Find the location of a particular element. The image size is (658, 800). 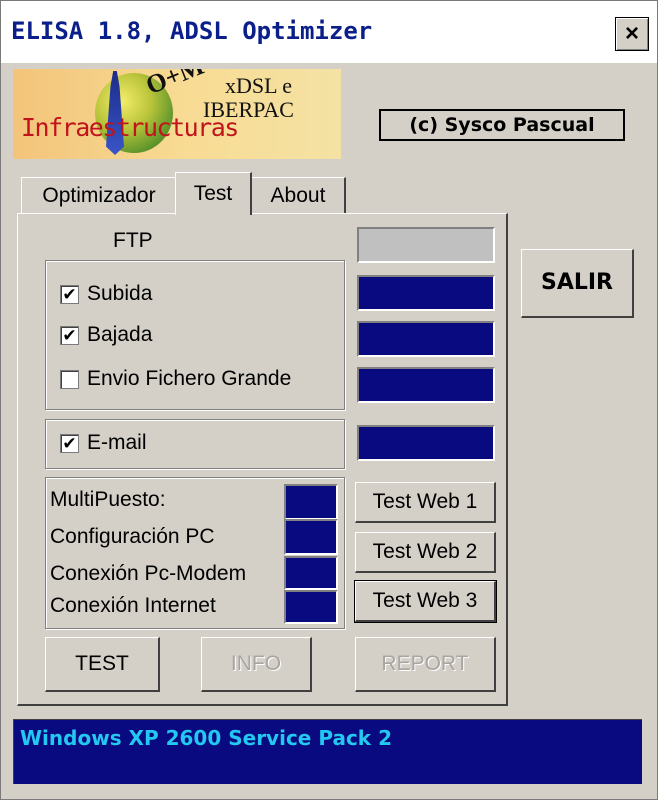

logo-om-text: O+M is located at coordinates (174, 85).